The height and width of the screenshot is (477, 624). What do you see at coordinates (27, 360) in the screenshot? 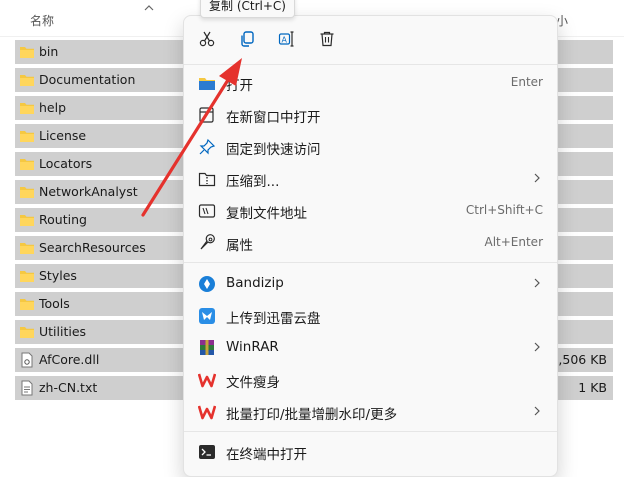
I see `dll-file-icon` at bounding box center [27, 360].